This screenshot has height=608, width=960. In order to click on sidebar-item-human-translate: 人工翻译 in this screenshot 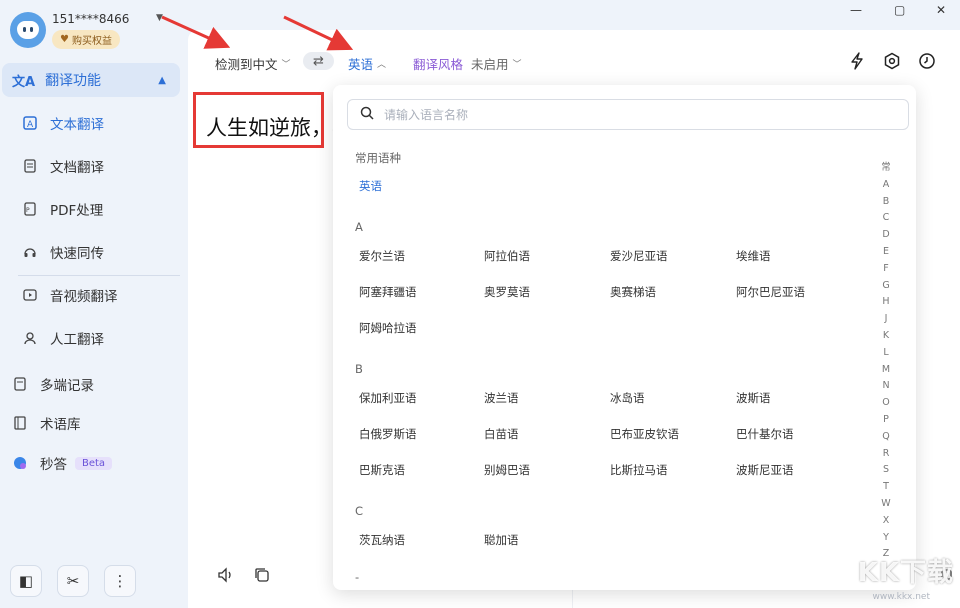, I will do `click(63, 338)`.